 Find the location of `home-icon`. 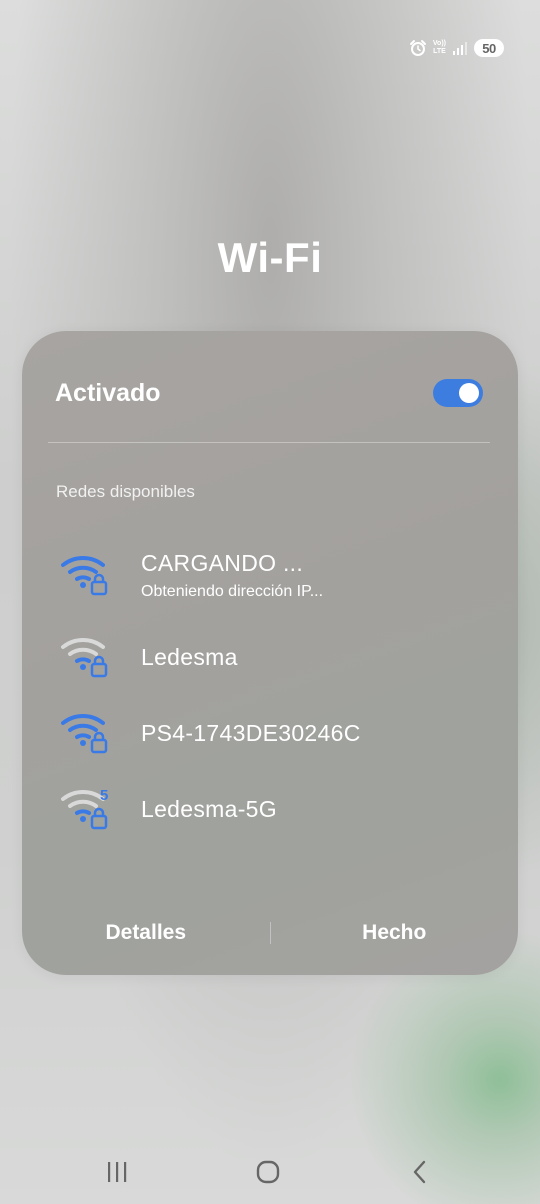

home-icon is located at coordinates (268, 1172).